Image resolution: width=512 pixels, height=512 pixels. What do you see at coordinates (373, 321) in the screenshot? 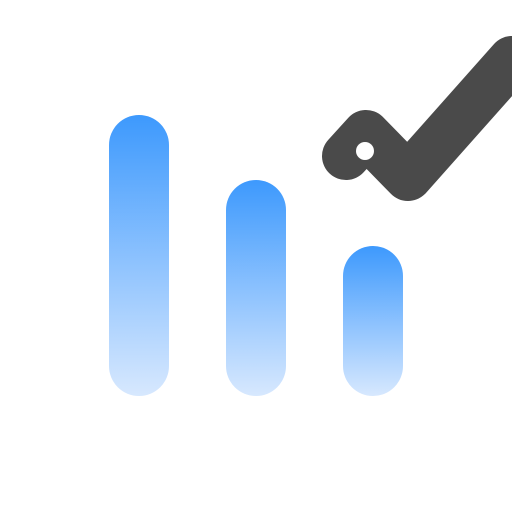
I see `bar-short` at bounding box center [373, 321].